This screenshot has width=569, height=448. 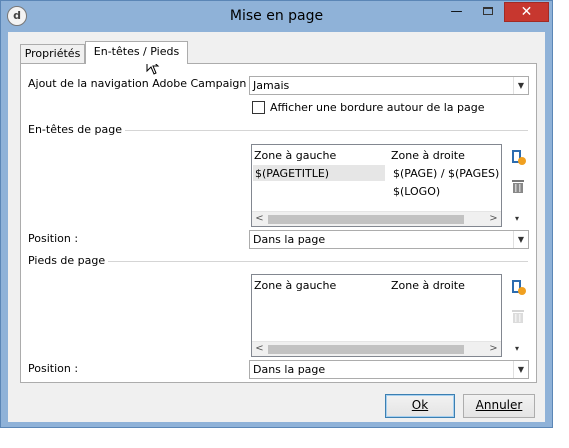 I want to click on headers-col-left: Zone à gauche, so click(x=295, y=155).